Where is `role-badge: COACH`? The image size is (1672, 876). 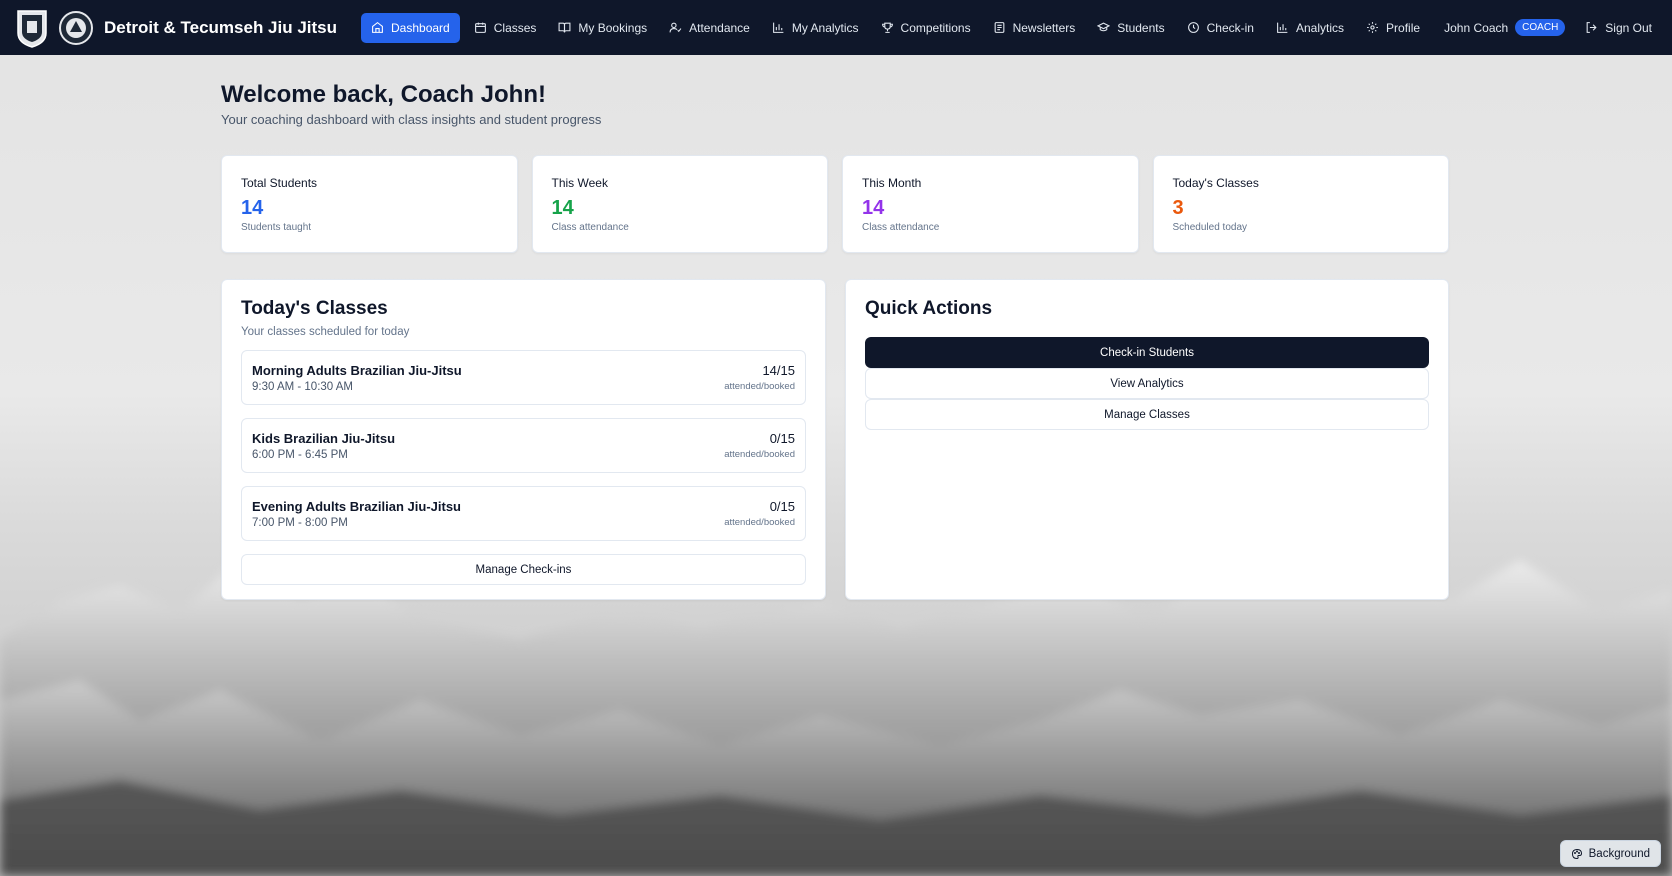 role-badge: COACH is located at coordinates (1540, 27).